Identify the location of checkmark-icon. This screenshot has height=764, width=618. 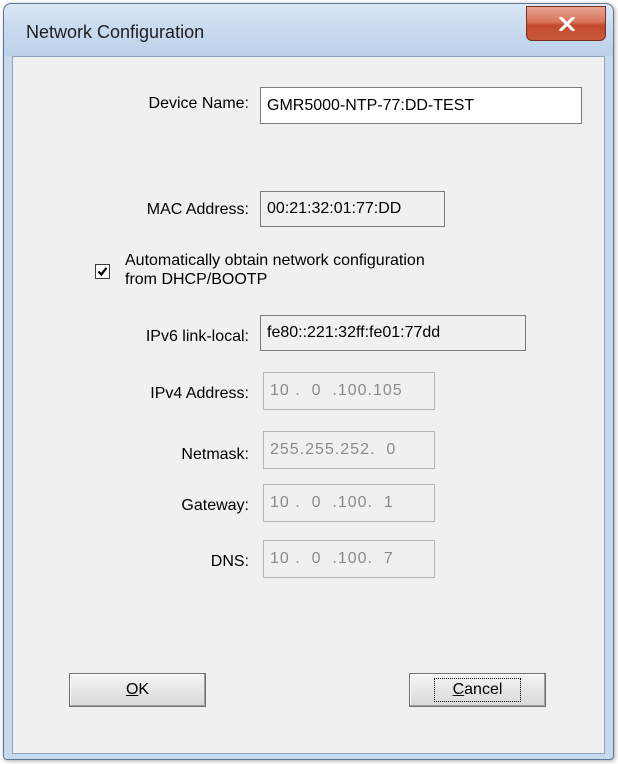
(102, 272).